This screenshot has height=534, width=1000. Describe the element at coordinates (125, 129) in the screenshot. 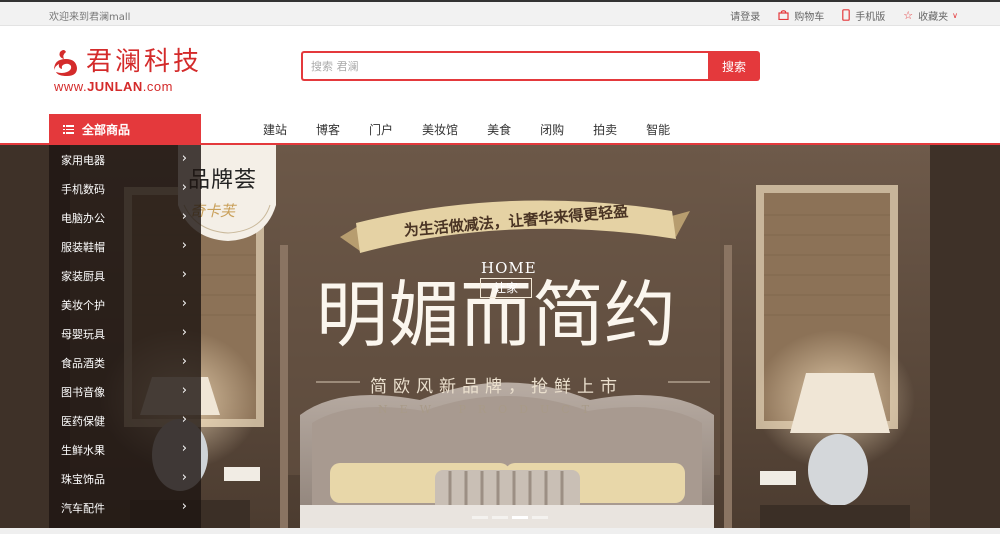

I see `all-categories-button: 全部商品` at that location.